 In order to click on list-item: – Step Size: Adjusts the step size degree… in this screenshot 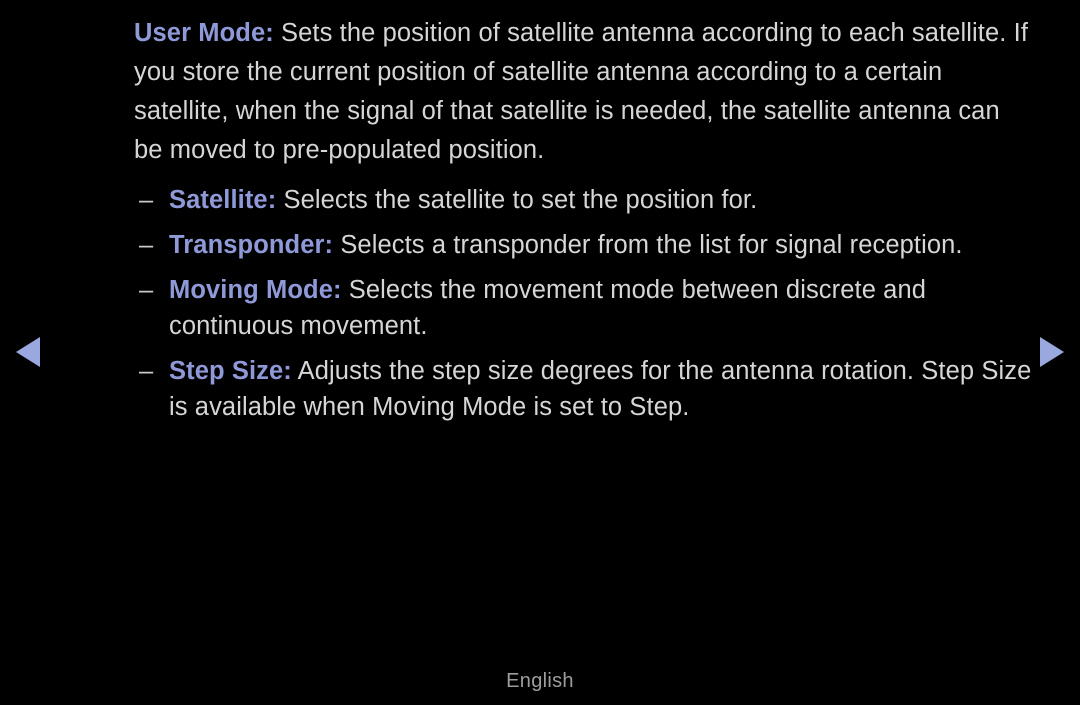, I will do `click(589, 389)`.